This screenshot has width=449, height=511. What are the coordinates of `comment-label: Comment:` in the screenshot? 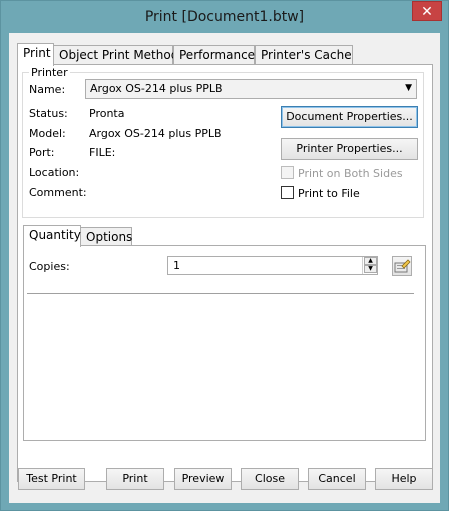 It's located at (58, 192).